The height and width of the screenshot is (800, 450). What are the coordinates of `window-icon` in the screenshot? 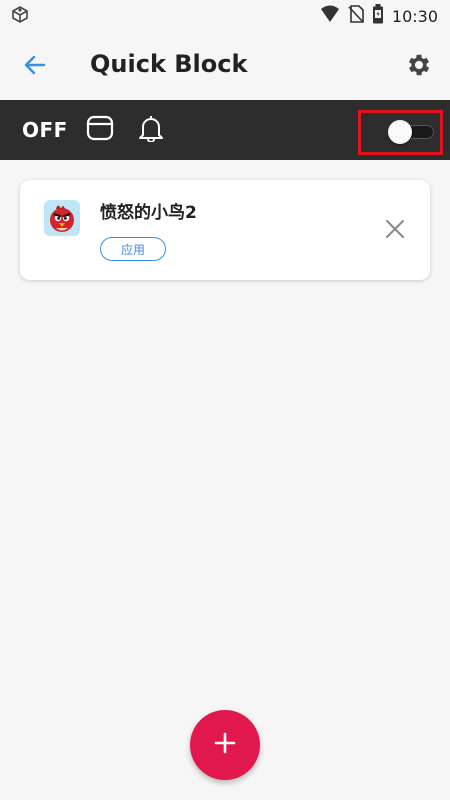 It's located at (100, 130).